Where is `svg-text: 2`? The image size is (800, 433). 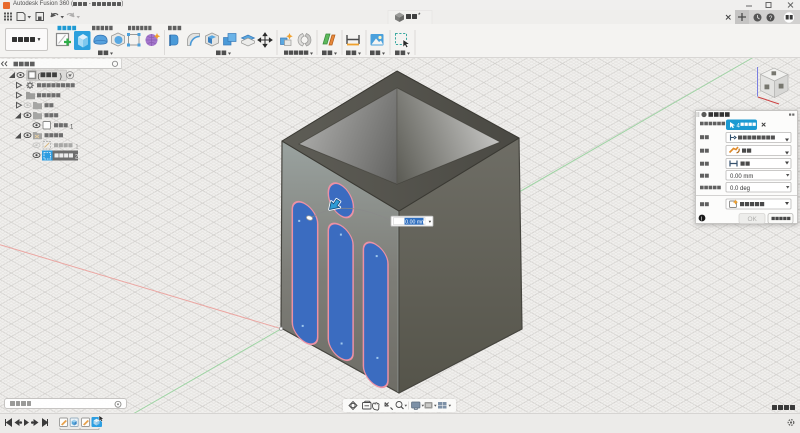 svg-text: 2 is located at coordinates (77, 158).